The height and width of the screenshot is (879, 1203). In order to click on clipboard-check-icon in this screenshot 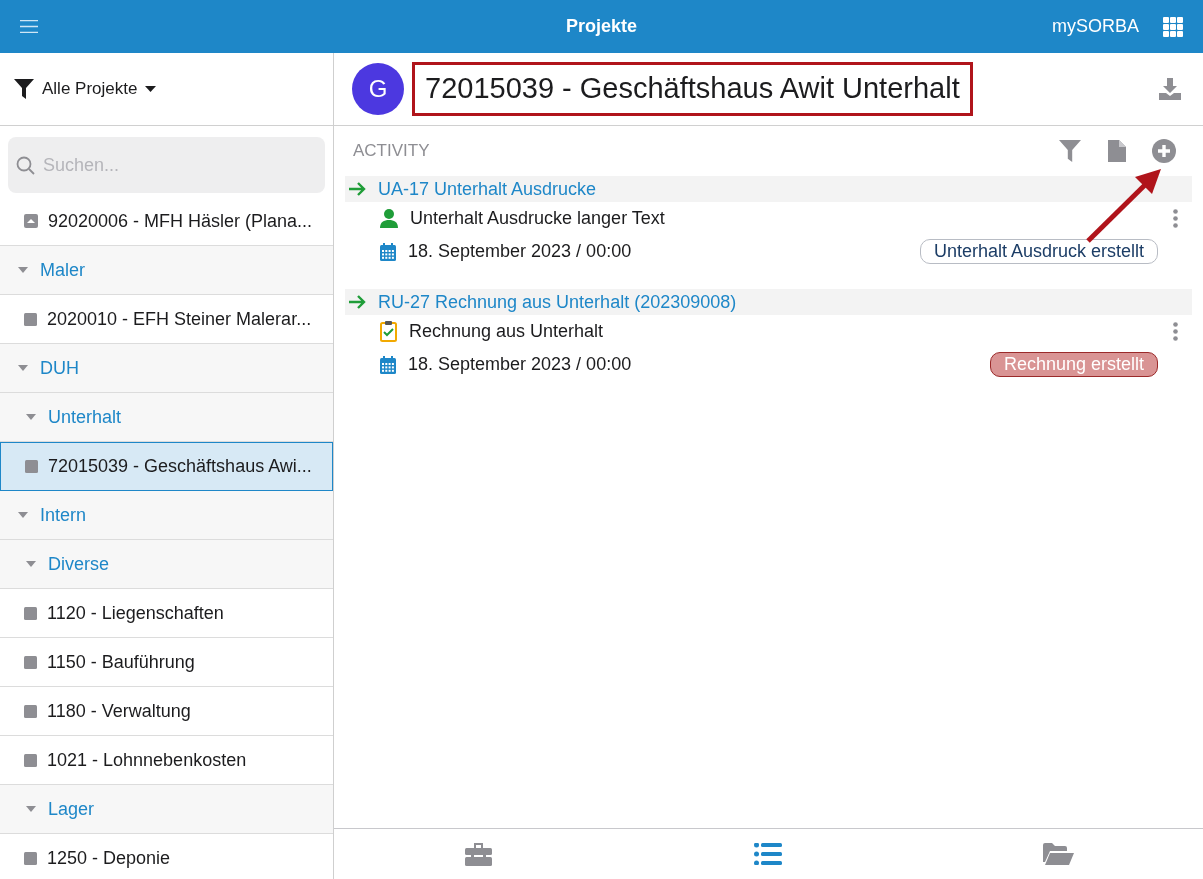, I will do `click(388, 331)`.